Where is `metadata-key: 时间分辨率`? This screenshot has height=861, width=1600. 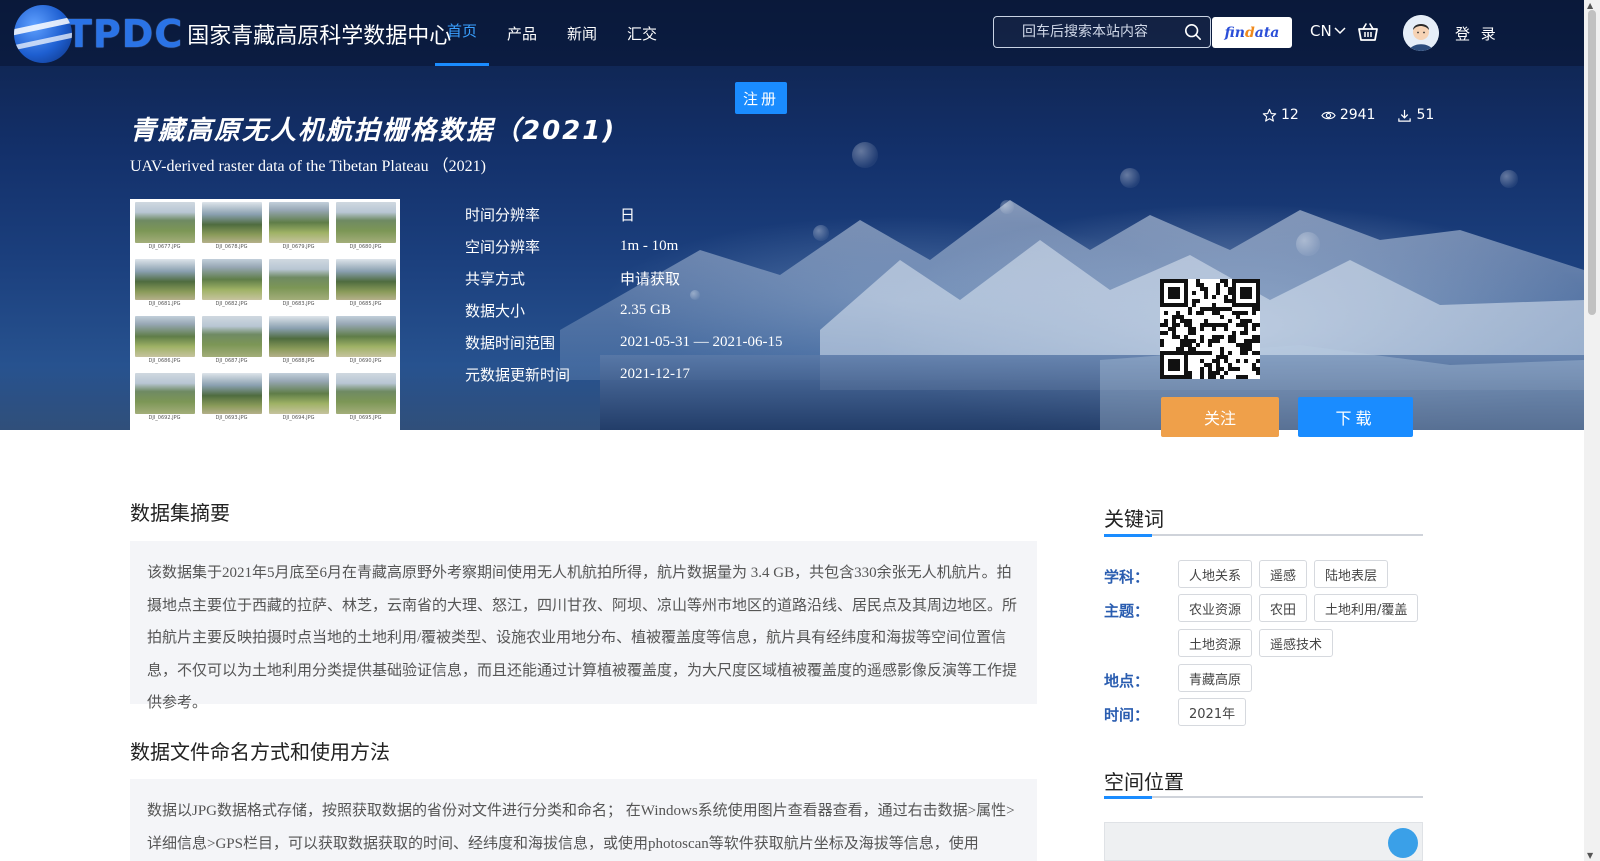
metadata-key: 时间分辨率 is located at coordinates (503, 214).